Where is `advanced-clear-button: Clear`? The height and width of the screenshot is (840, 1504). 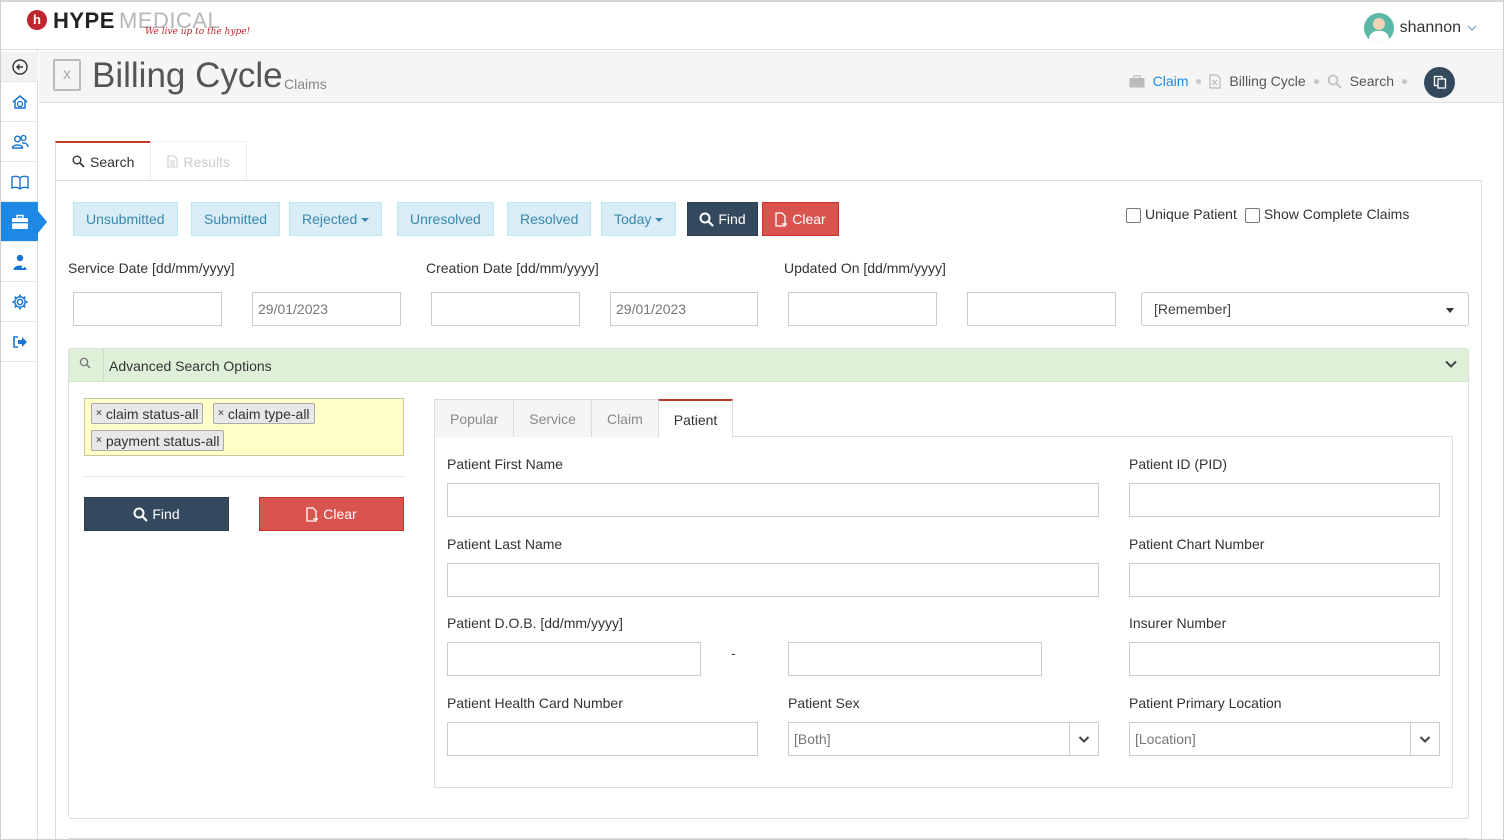
advanced-clear-button: Clear is located at coordinates (331, 514).